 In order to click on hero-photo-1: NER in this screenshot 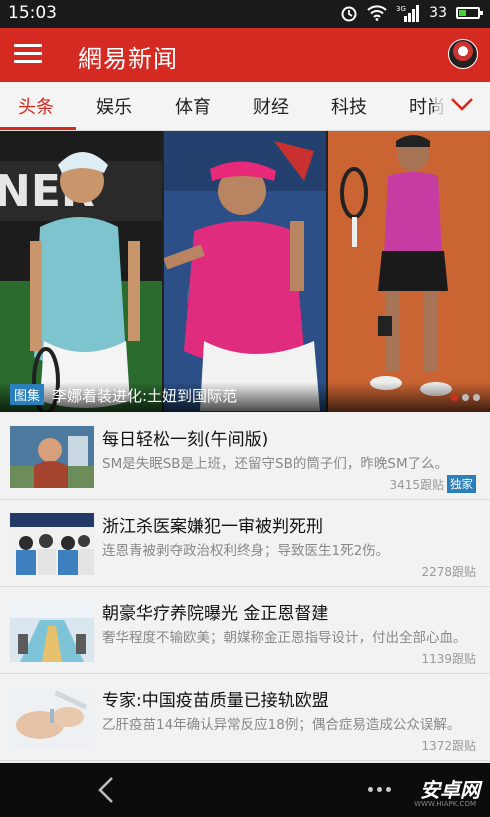, I will do `click(81, 271)`.